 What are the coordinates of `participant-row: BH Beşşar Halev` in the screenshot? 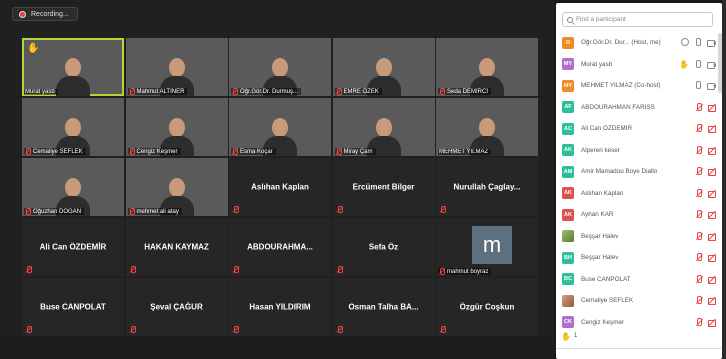 It's located at (639, 258).